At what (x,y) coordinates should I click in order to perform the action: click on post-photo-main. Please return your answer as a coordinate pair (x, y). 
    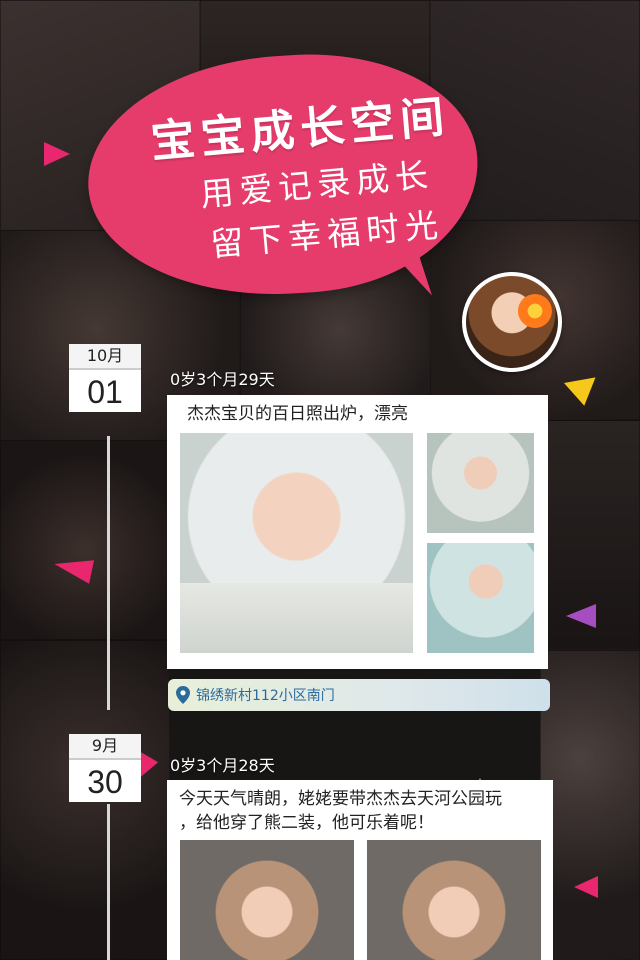
    Looking at the image, I should click on (296, 543).